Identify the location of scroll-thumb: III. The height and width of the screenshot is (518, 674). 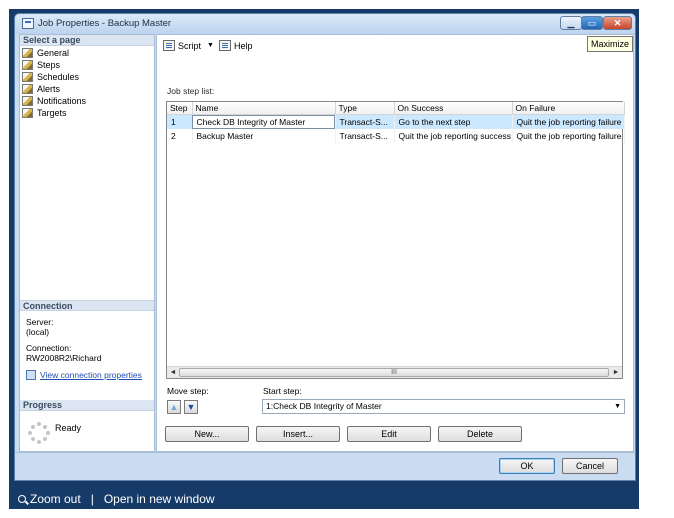
(394, 372).